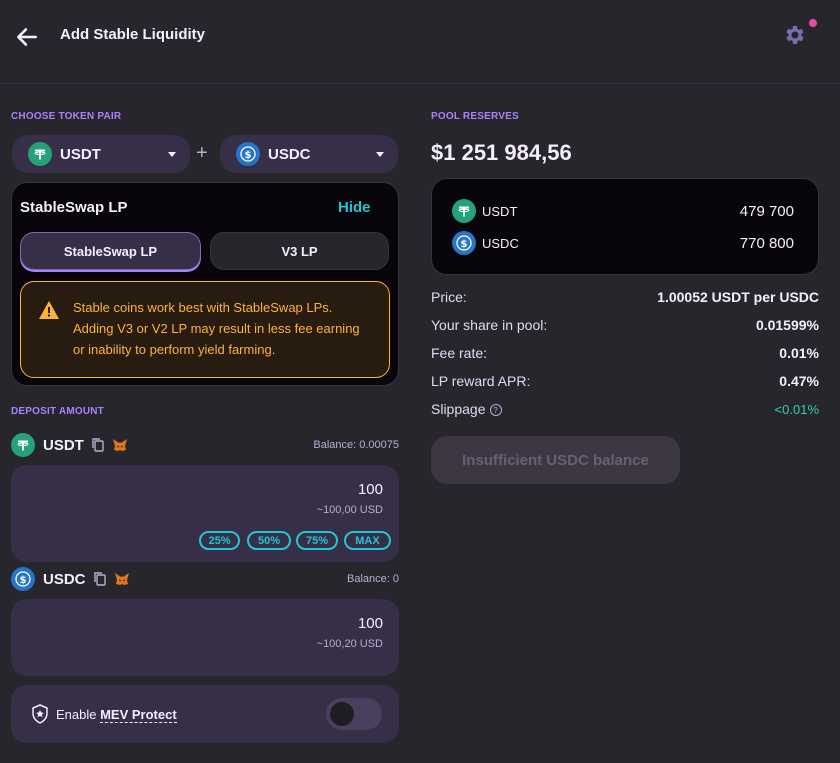 The image size is (840, 763). Describe the element at coordinates (501, 152) in the screenshot. I see `pool-total-value: $1 251 984,56` at that location.